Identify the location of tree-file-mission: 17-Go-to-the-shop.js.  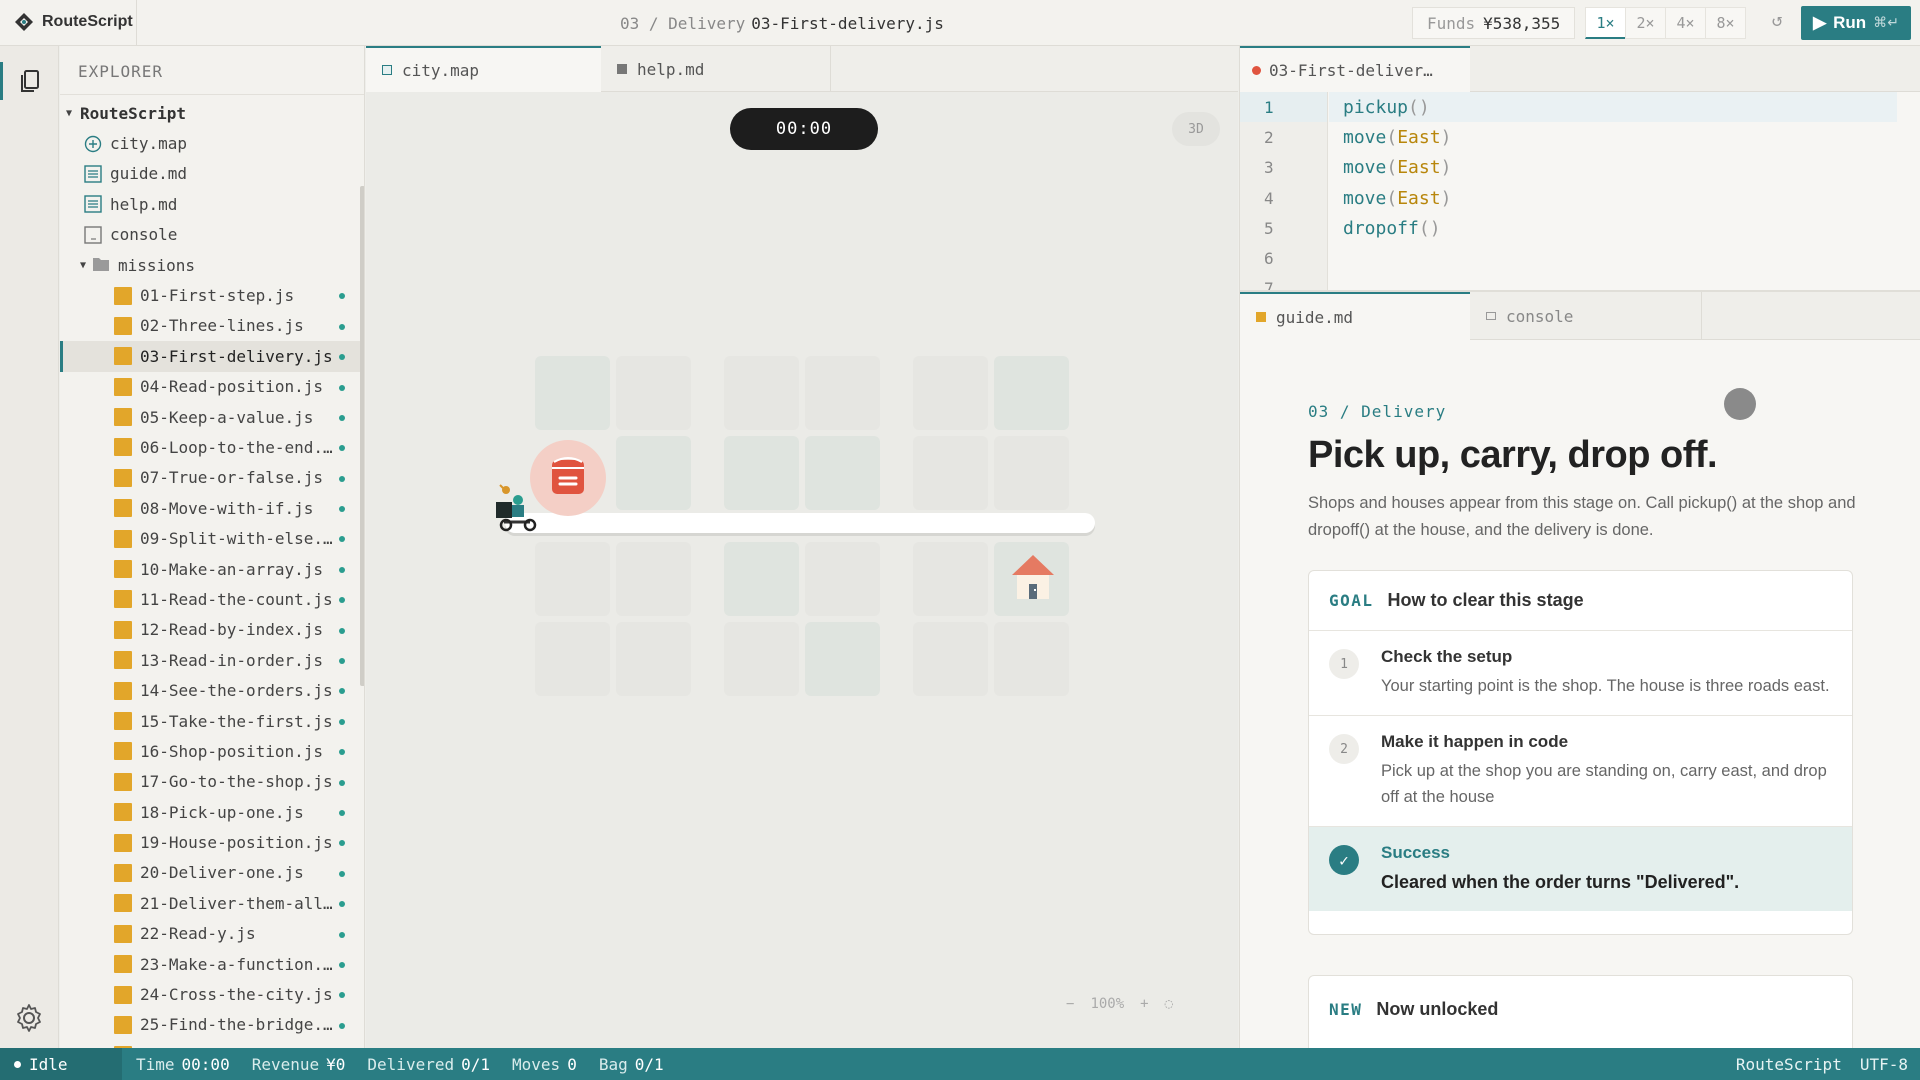
(212, 782).